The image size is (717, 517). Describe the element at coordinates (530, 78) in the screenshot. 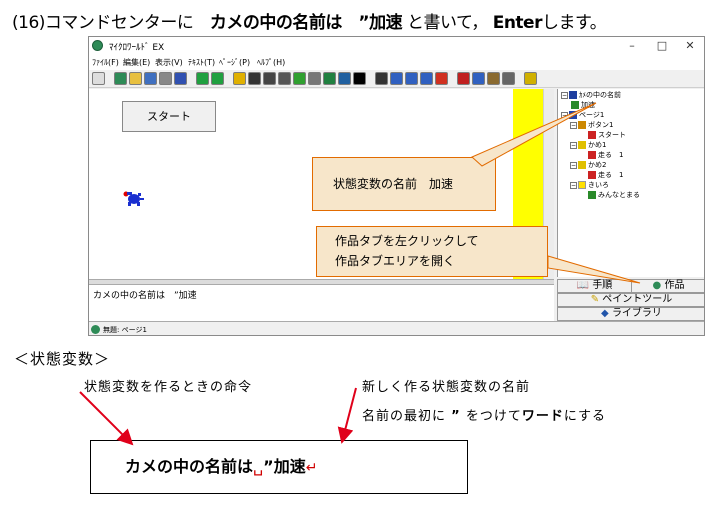

I see `help-icon` at that location.